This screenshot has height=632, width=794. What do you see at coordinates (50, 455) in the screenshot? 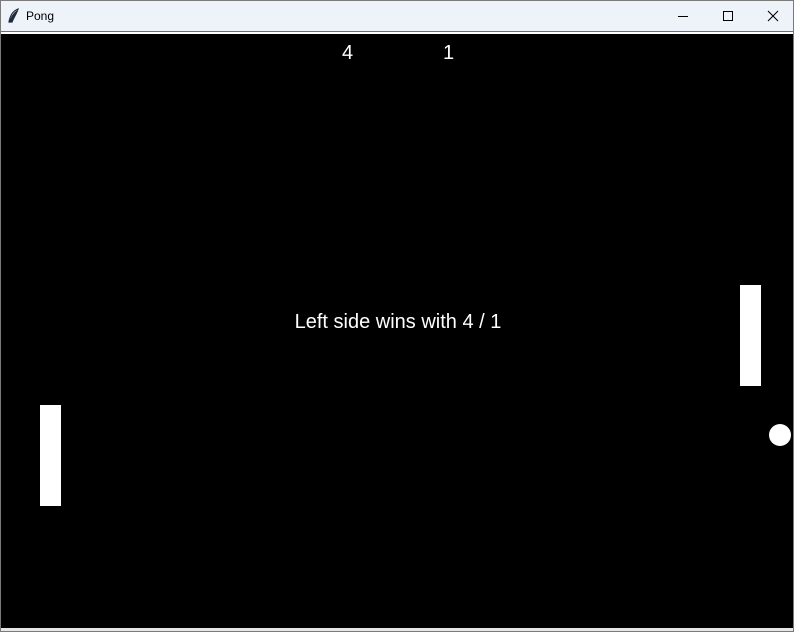
I see `left-paddle` at bounding box center [50, 455].